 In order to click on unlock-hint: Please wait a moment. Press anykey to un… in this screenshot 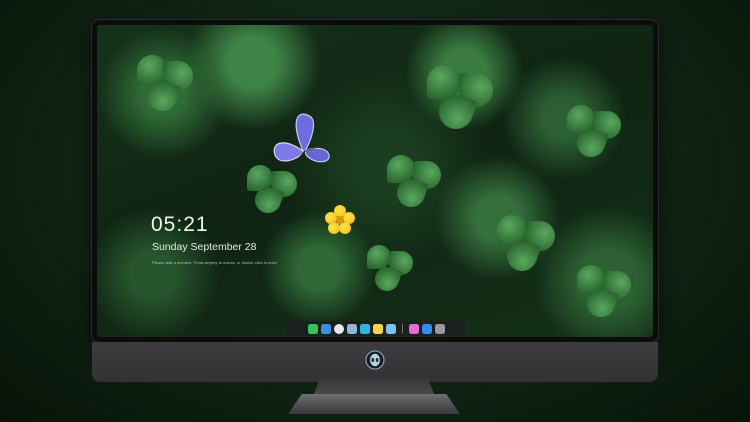, I will do `click(215, 262)`.